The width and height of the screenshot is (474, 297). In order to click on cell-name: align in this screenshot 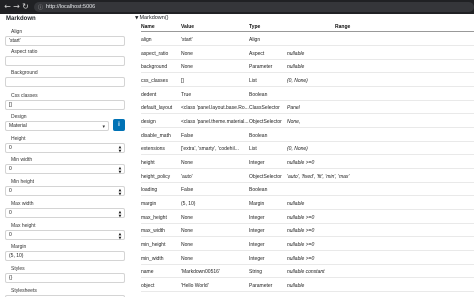, I will do `click(146, 40)`.